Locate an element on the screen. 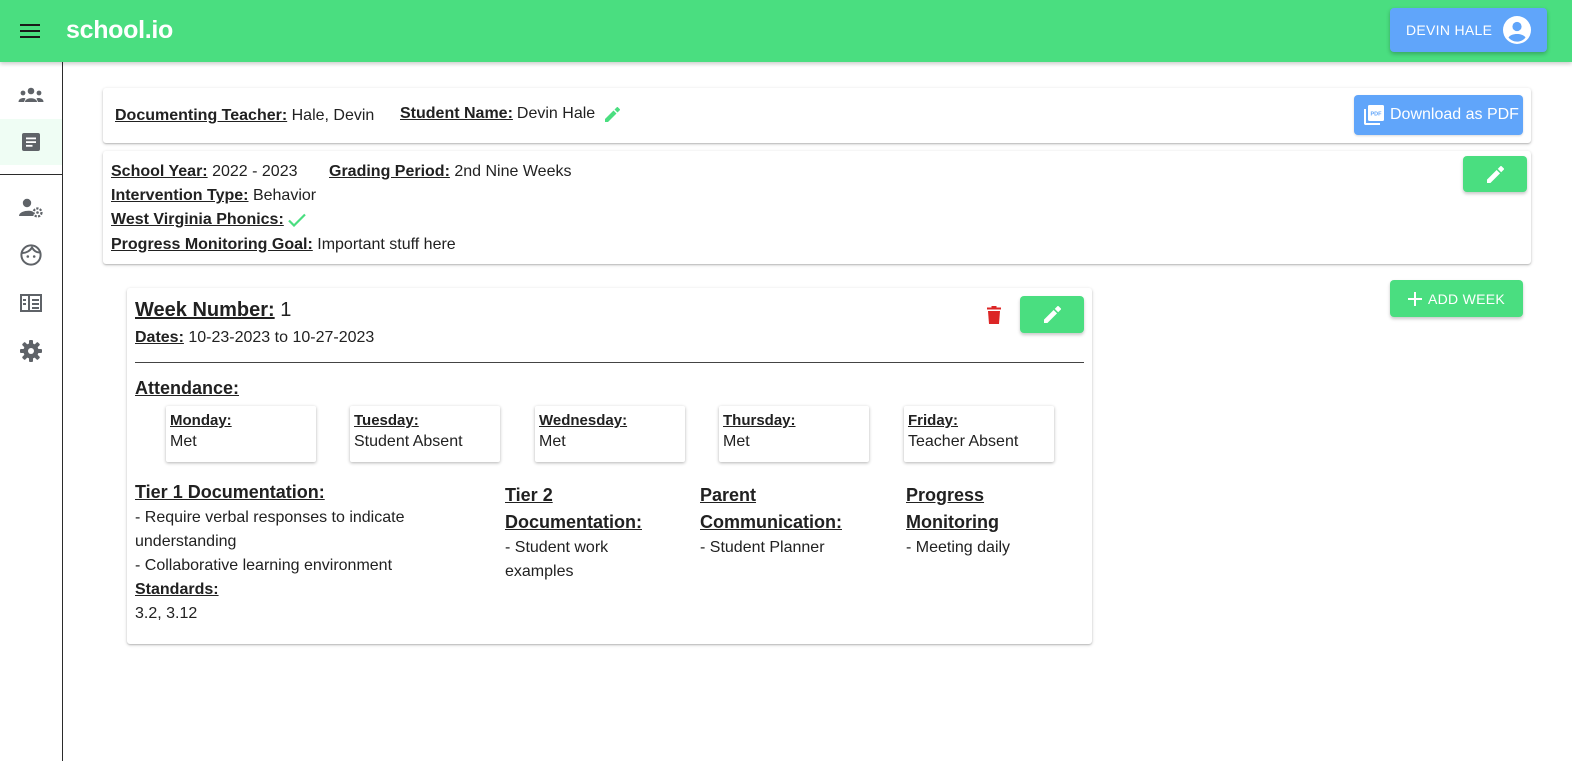 The width and height of the screenshot is (1572, 761). parent-communication: Parent Communication: - Student Planner is located at coordinates (780, 521).